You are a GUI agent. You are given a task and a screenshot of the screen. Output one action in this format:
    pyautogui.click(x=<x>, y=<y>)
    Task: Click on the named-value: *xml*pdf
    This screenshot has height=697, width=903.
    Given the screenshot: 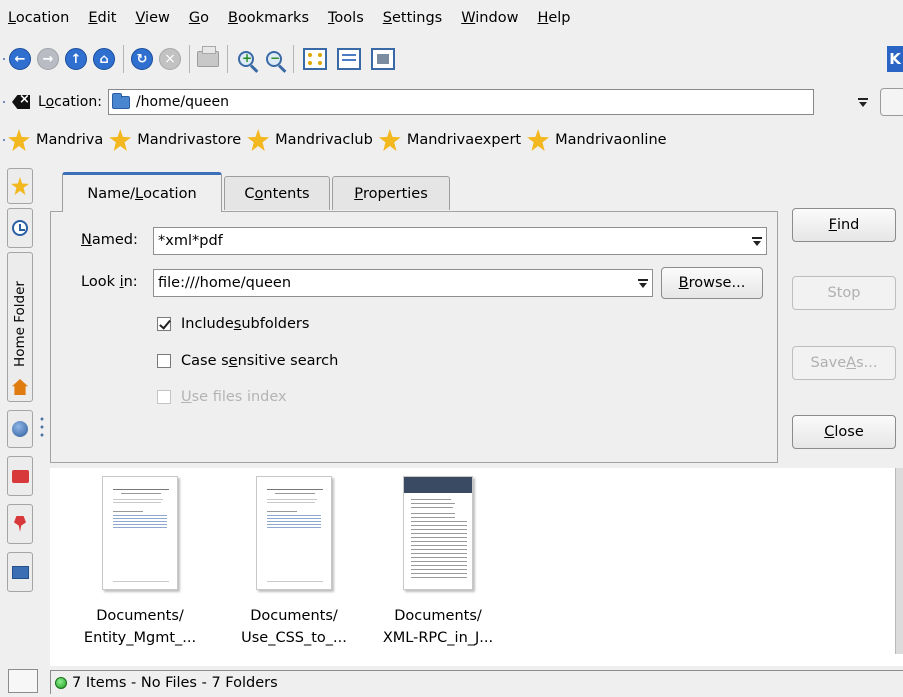 What is the action you would take?
    pyautogui.click(x=190, y=241)
    